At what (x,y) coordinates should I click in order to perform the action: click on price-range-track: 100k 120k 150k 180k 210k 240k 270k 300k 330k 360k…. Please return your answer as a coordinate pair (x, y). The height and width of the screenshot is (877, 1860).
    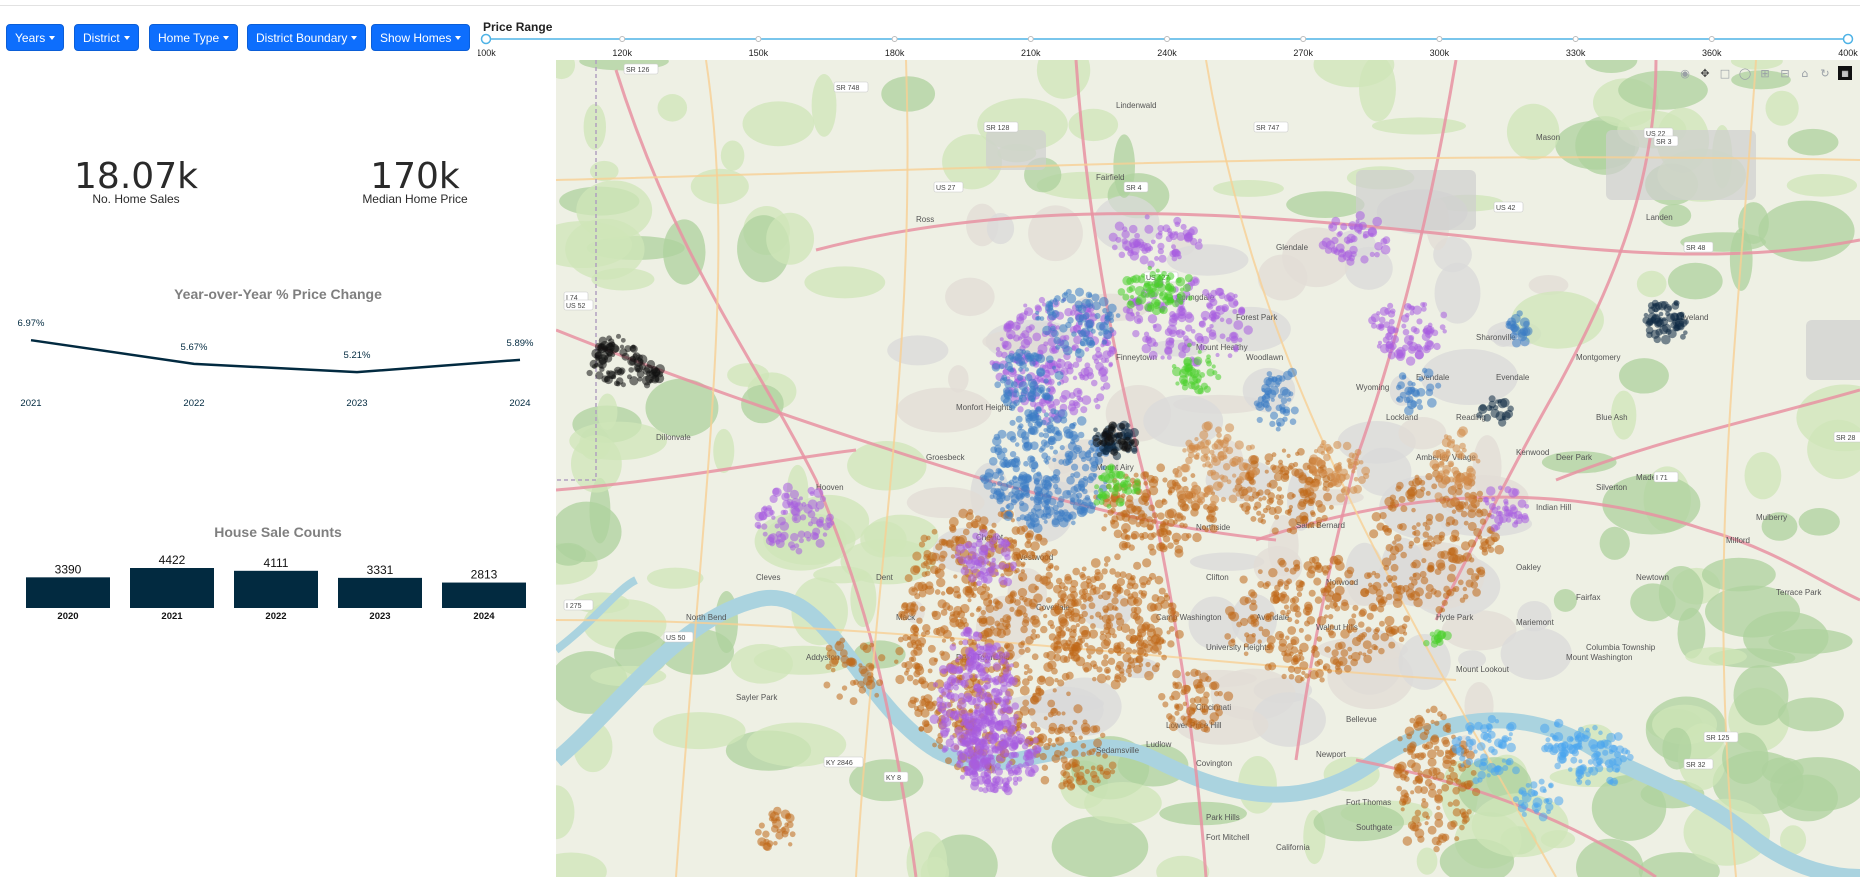
    Looking at the image, I should click on (1169, 46).